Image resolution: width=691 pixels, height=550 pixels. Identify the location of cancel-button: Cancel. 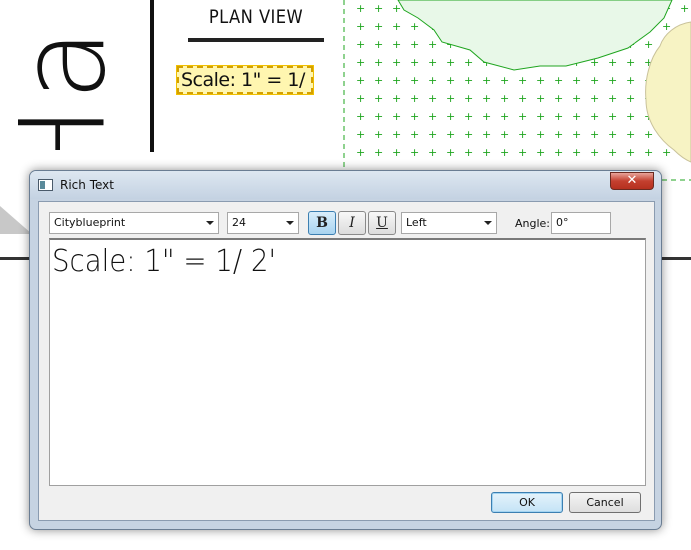
(605, 502).